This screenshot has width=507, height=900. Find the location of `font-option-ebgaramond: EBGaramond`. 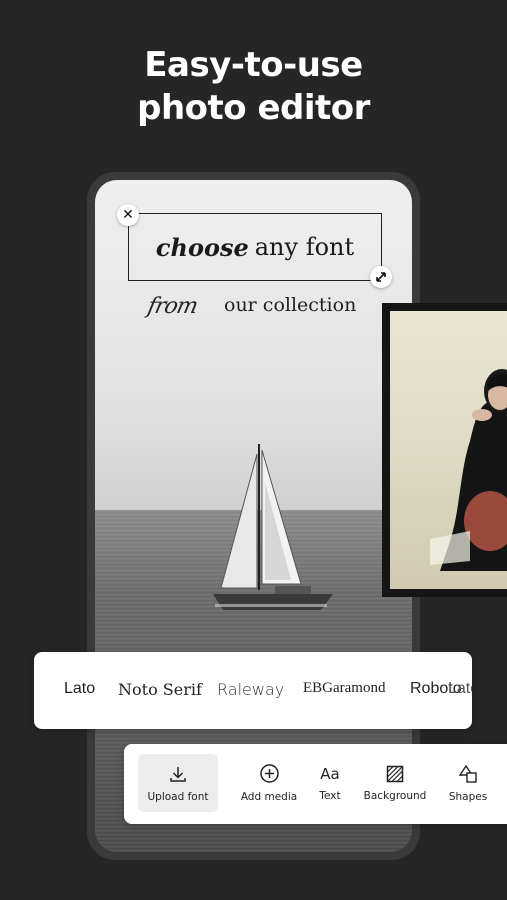

font-option-ebgaramond: EBGaramond is located at coordinates (344, 688).